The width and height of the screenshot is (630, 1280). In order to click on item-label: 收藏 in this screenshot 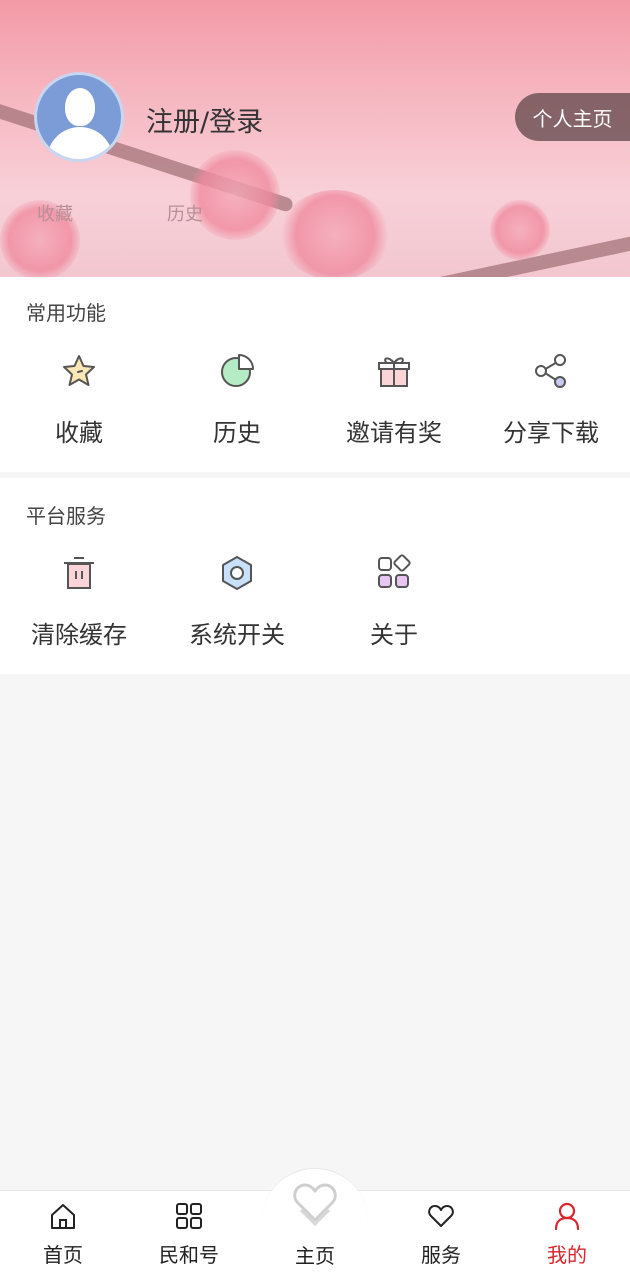, I will do `click(79, 433)`.